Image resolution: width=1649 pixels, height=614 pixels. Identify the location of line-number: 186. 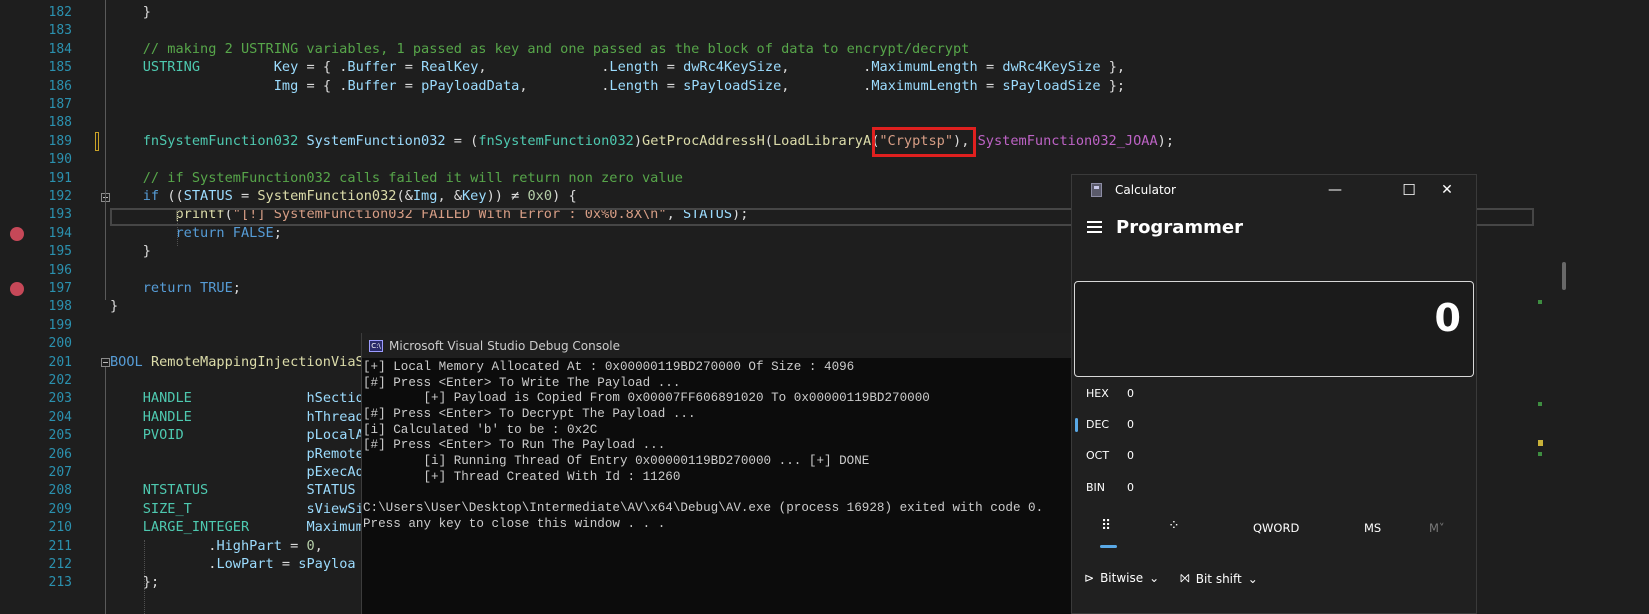
(60, 86).